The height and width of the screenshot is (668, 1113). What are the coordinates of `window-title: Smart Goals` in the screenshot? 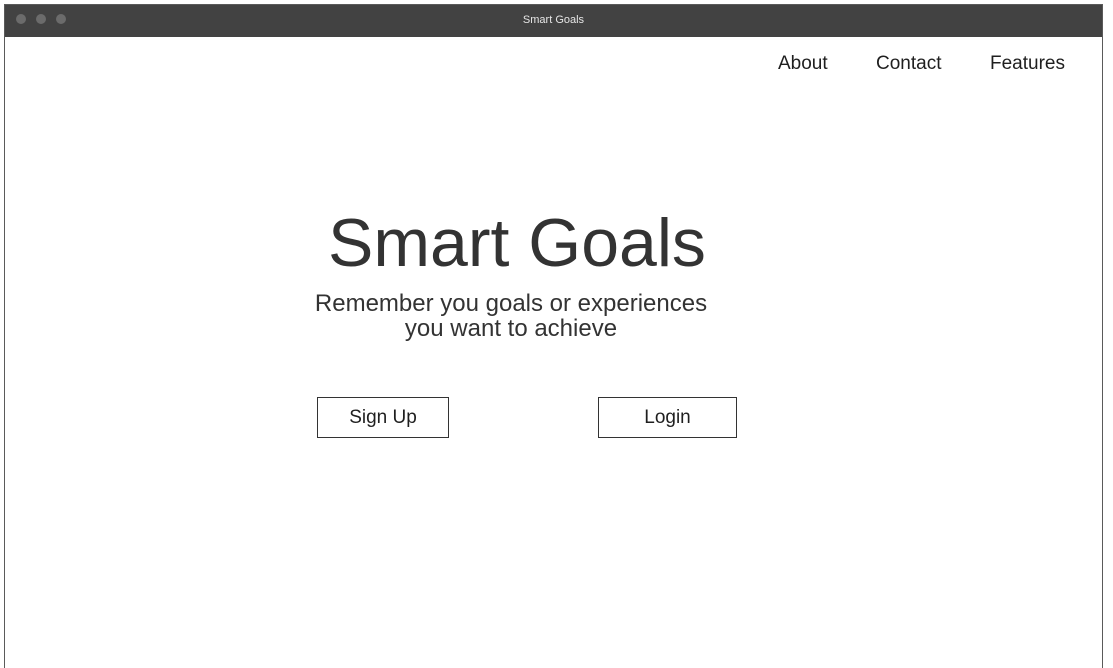 It's located at (553, 20).